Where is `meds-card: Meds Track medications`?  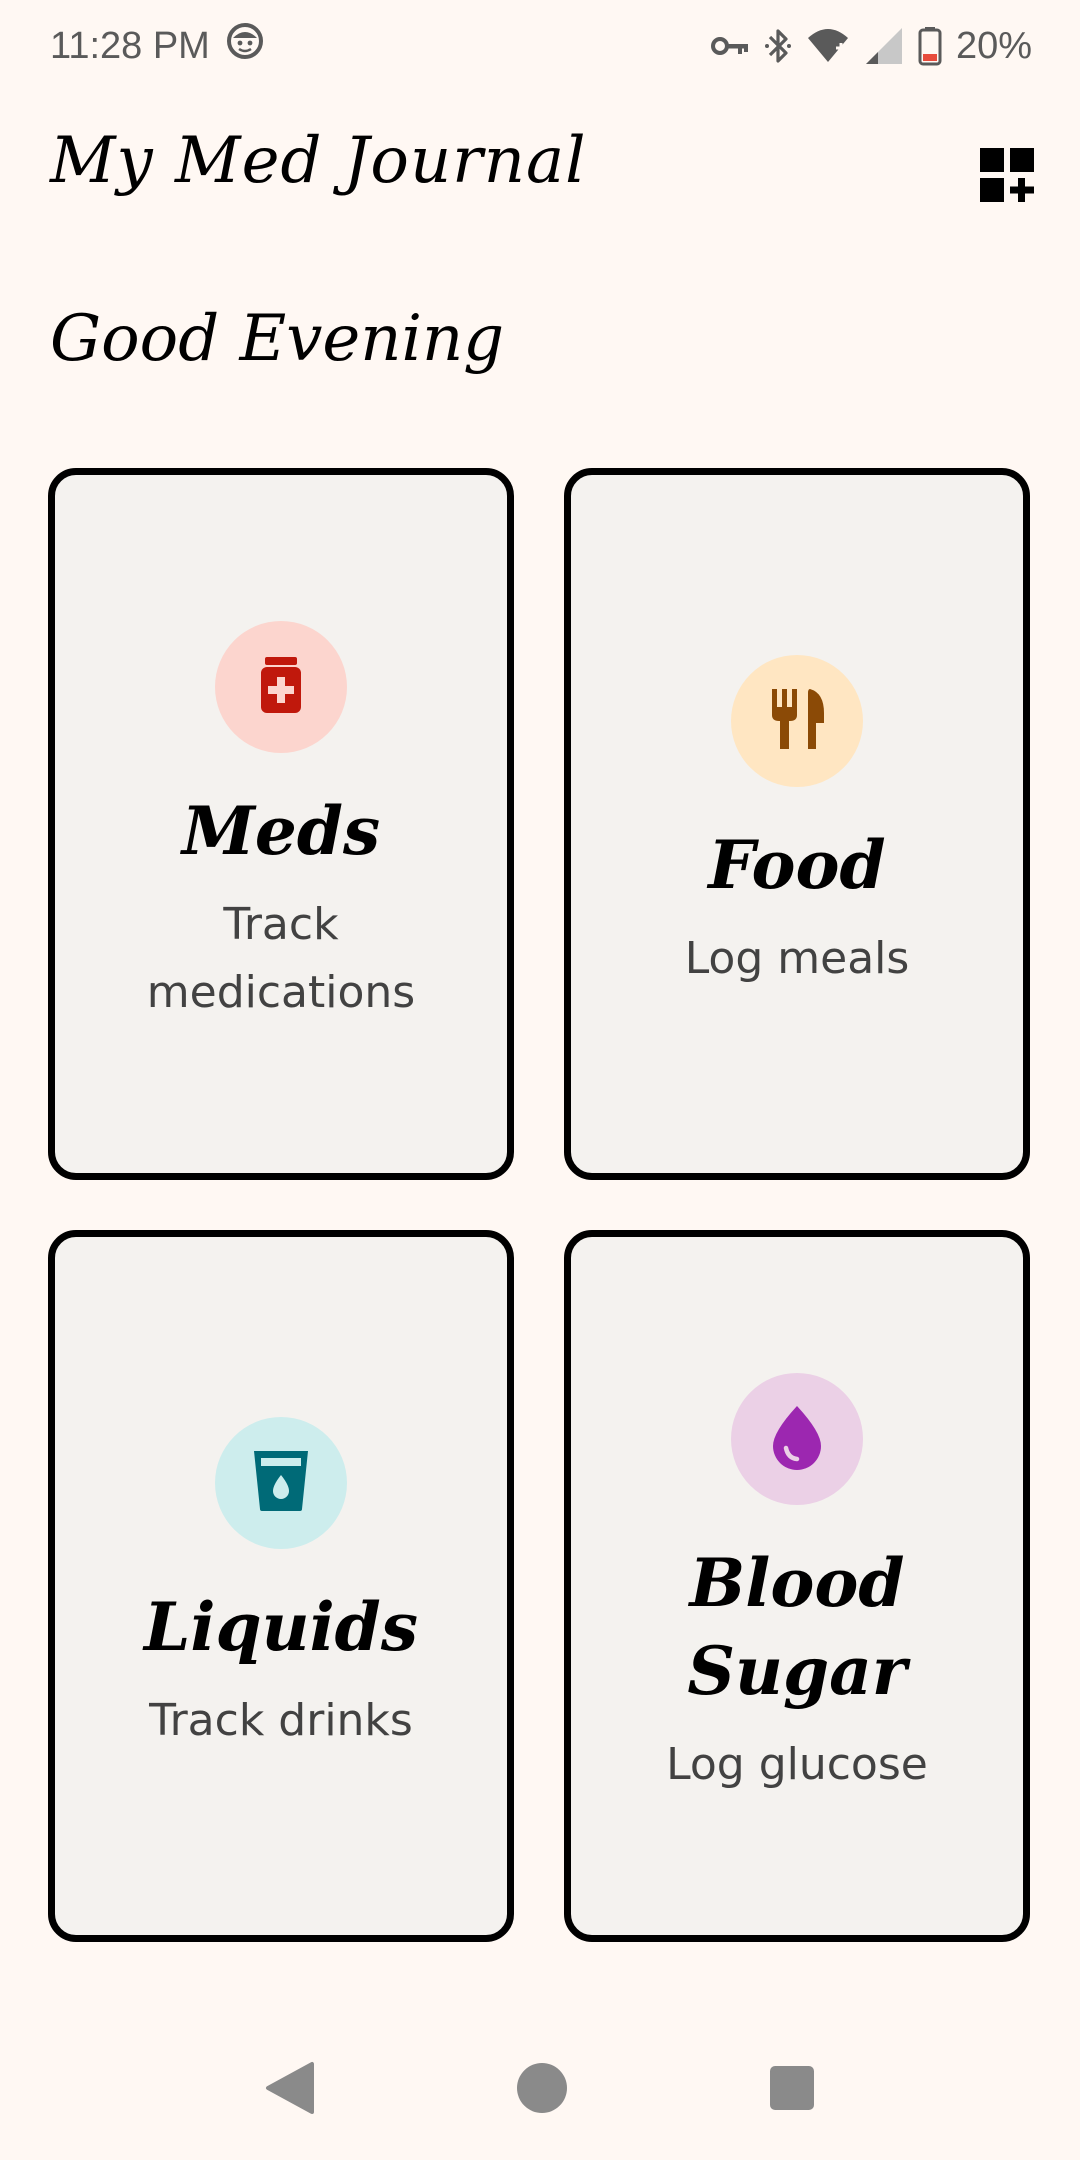 meds-card: Meds Track medications is located at coordinates (281, 824).